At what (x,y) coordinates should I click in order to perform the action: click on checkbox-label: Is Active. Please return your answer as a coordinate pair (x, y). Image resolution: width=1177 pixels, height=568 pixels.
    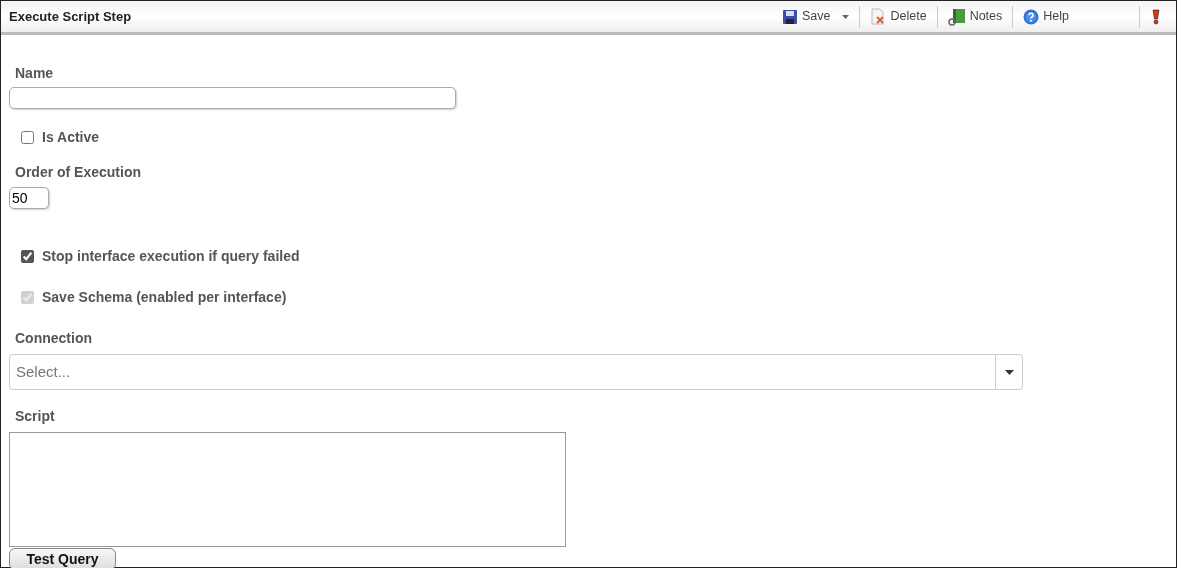
    Looking at the image, I should click on (71, 137).